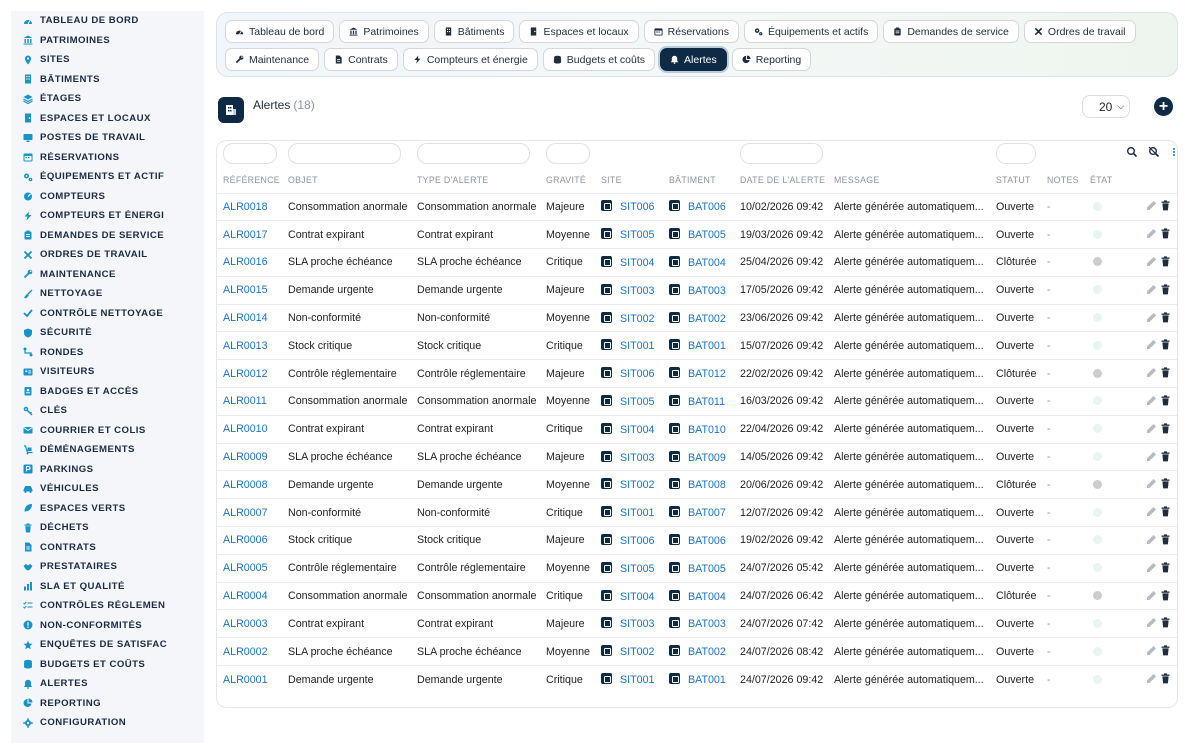  I want to click on sidebar-item-gears: ÉQUIPEMENTS ET ACTIF, so click(107, 177).